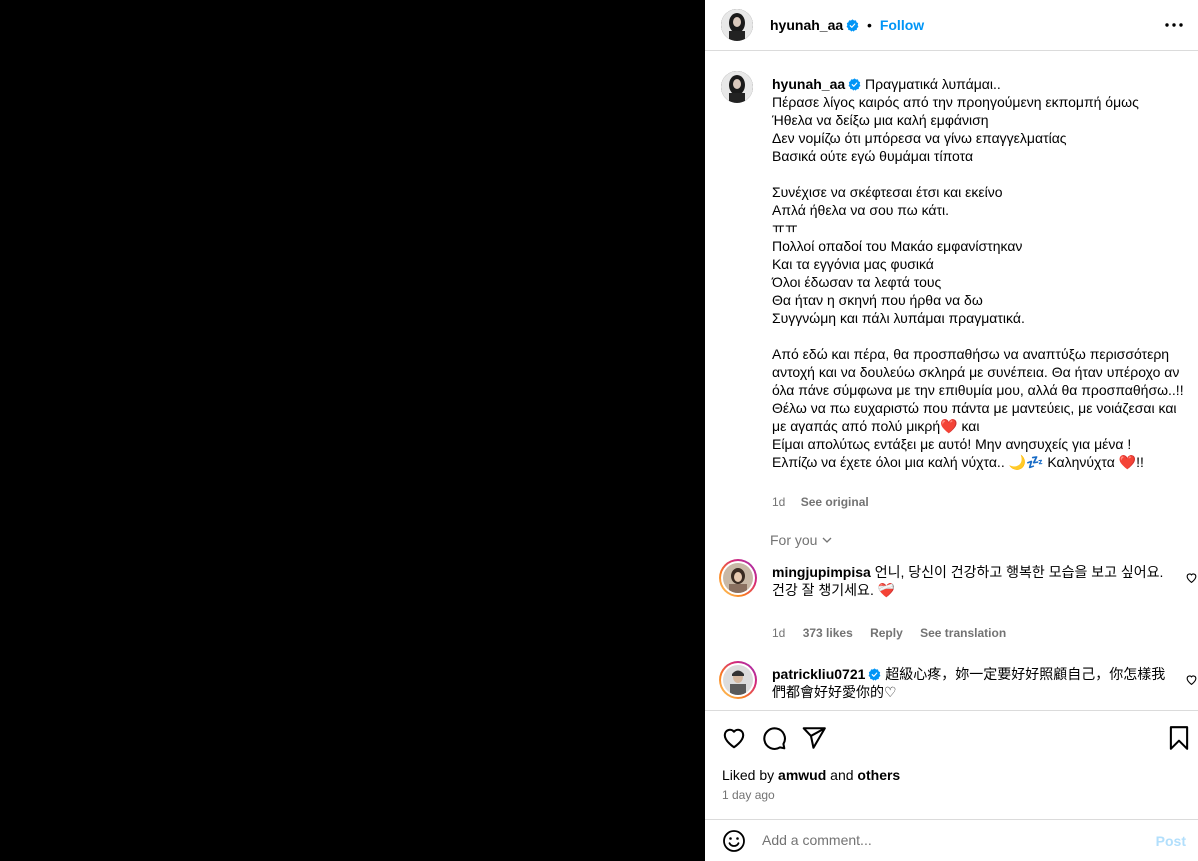 The image size is (1198, 861). I want to click on liked-others-link: others, so click(878, 775).